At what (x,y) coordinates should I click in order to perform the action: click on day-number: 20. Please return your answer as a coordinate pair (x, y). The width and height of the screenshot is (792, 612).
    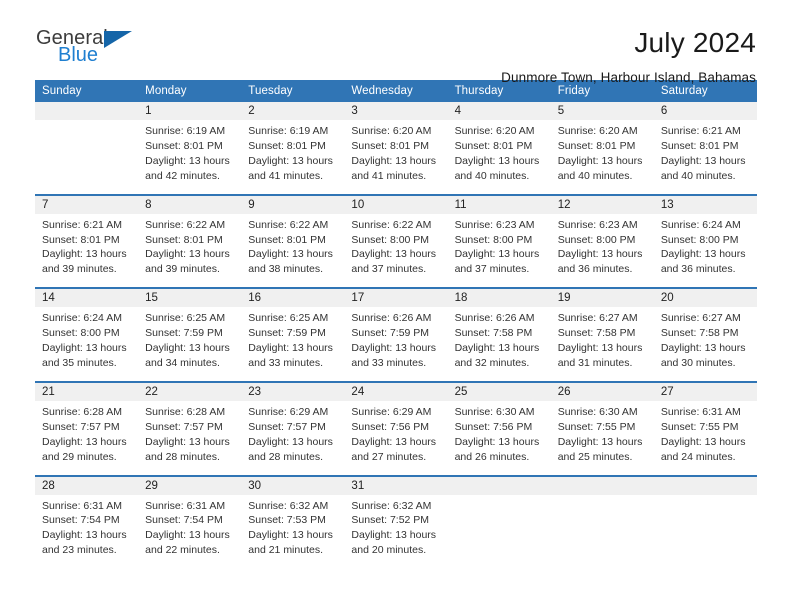
    Looking at the image, I should click on (705, 298).